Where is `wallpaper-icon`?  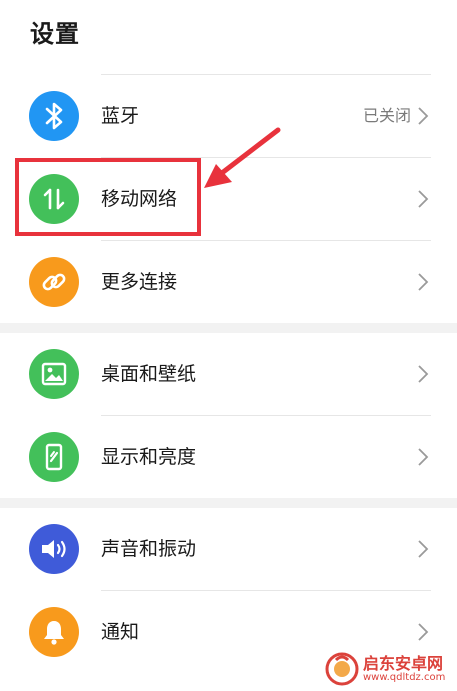 wallpaper-icon is located at coordinates (54, 374).